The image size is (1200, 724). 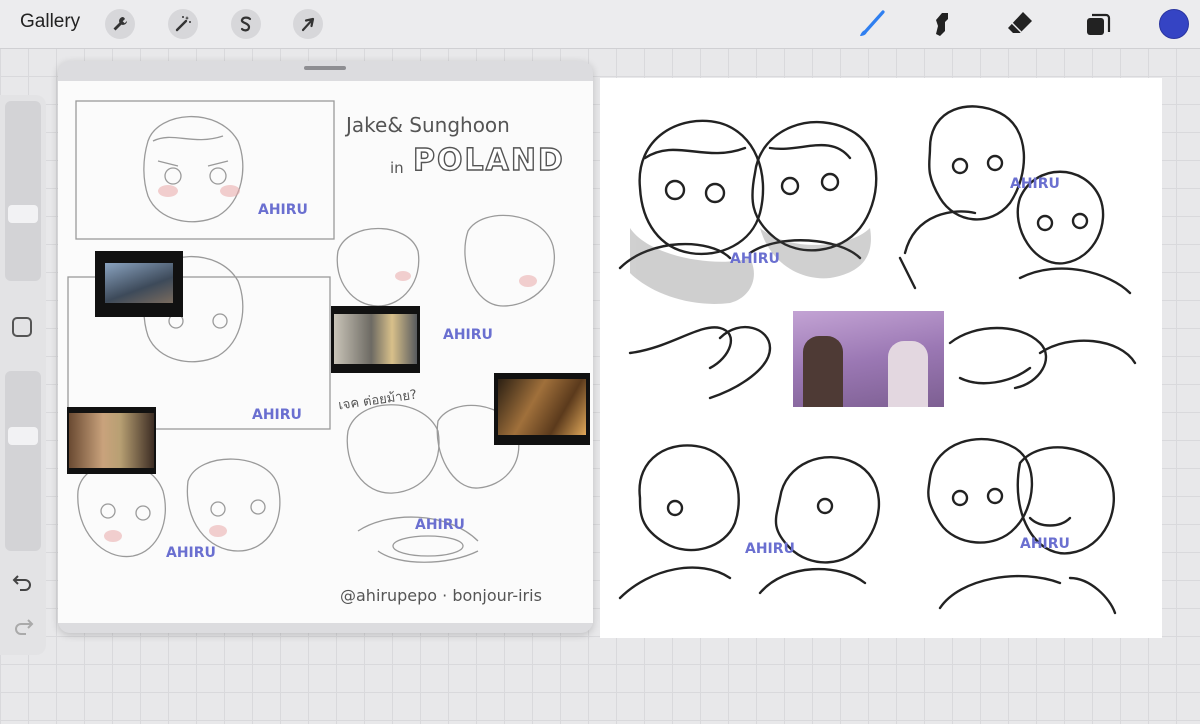 I want to click on reference-title-line1: Jake& Sunghoon, so click(x=428, y=125).